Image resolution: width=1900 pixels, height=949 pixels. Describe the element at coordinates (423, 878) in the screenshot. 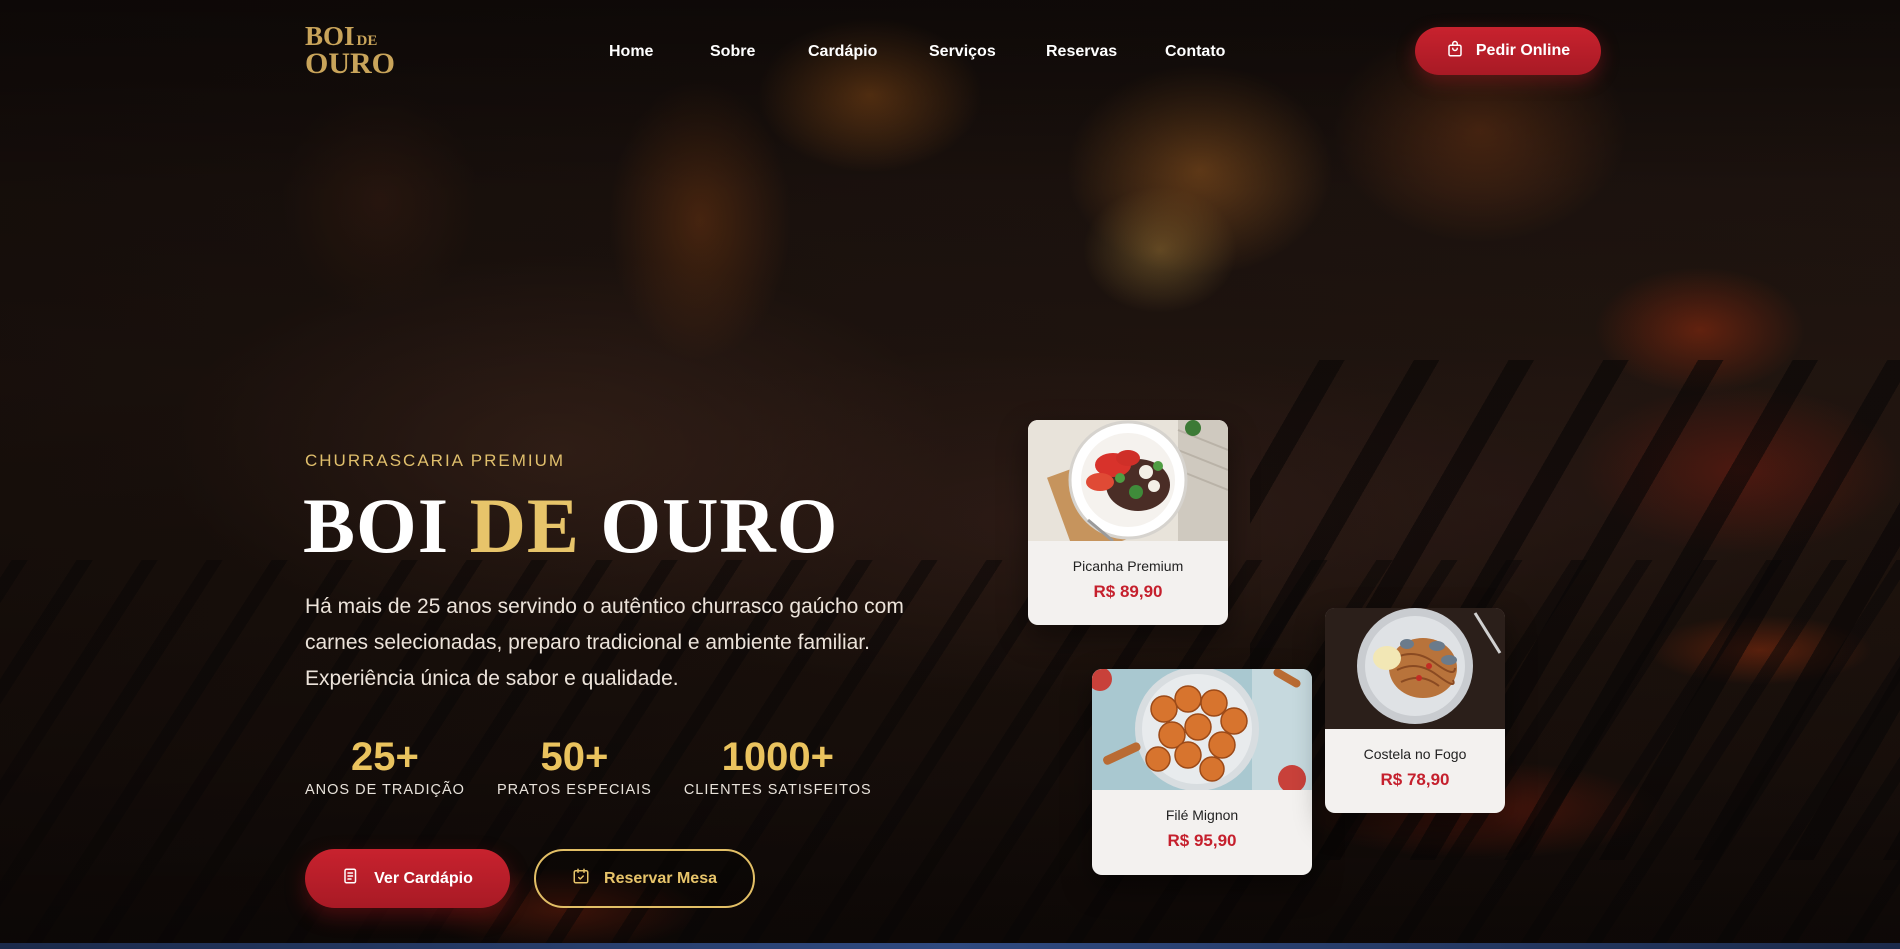

I see `view-menu-label: Ver Cardápio` at that location.